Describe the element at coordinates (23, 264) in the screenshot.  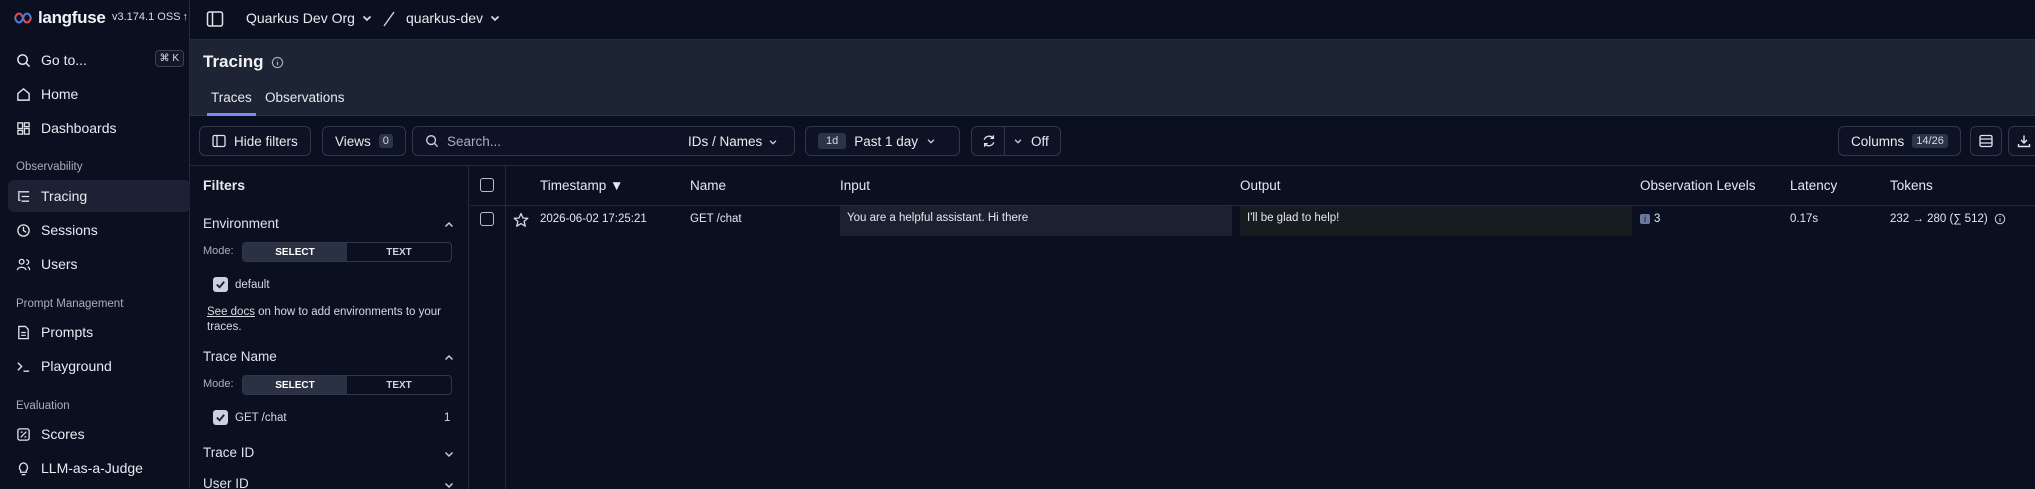
I see `users-icon` at that location.